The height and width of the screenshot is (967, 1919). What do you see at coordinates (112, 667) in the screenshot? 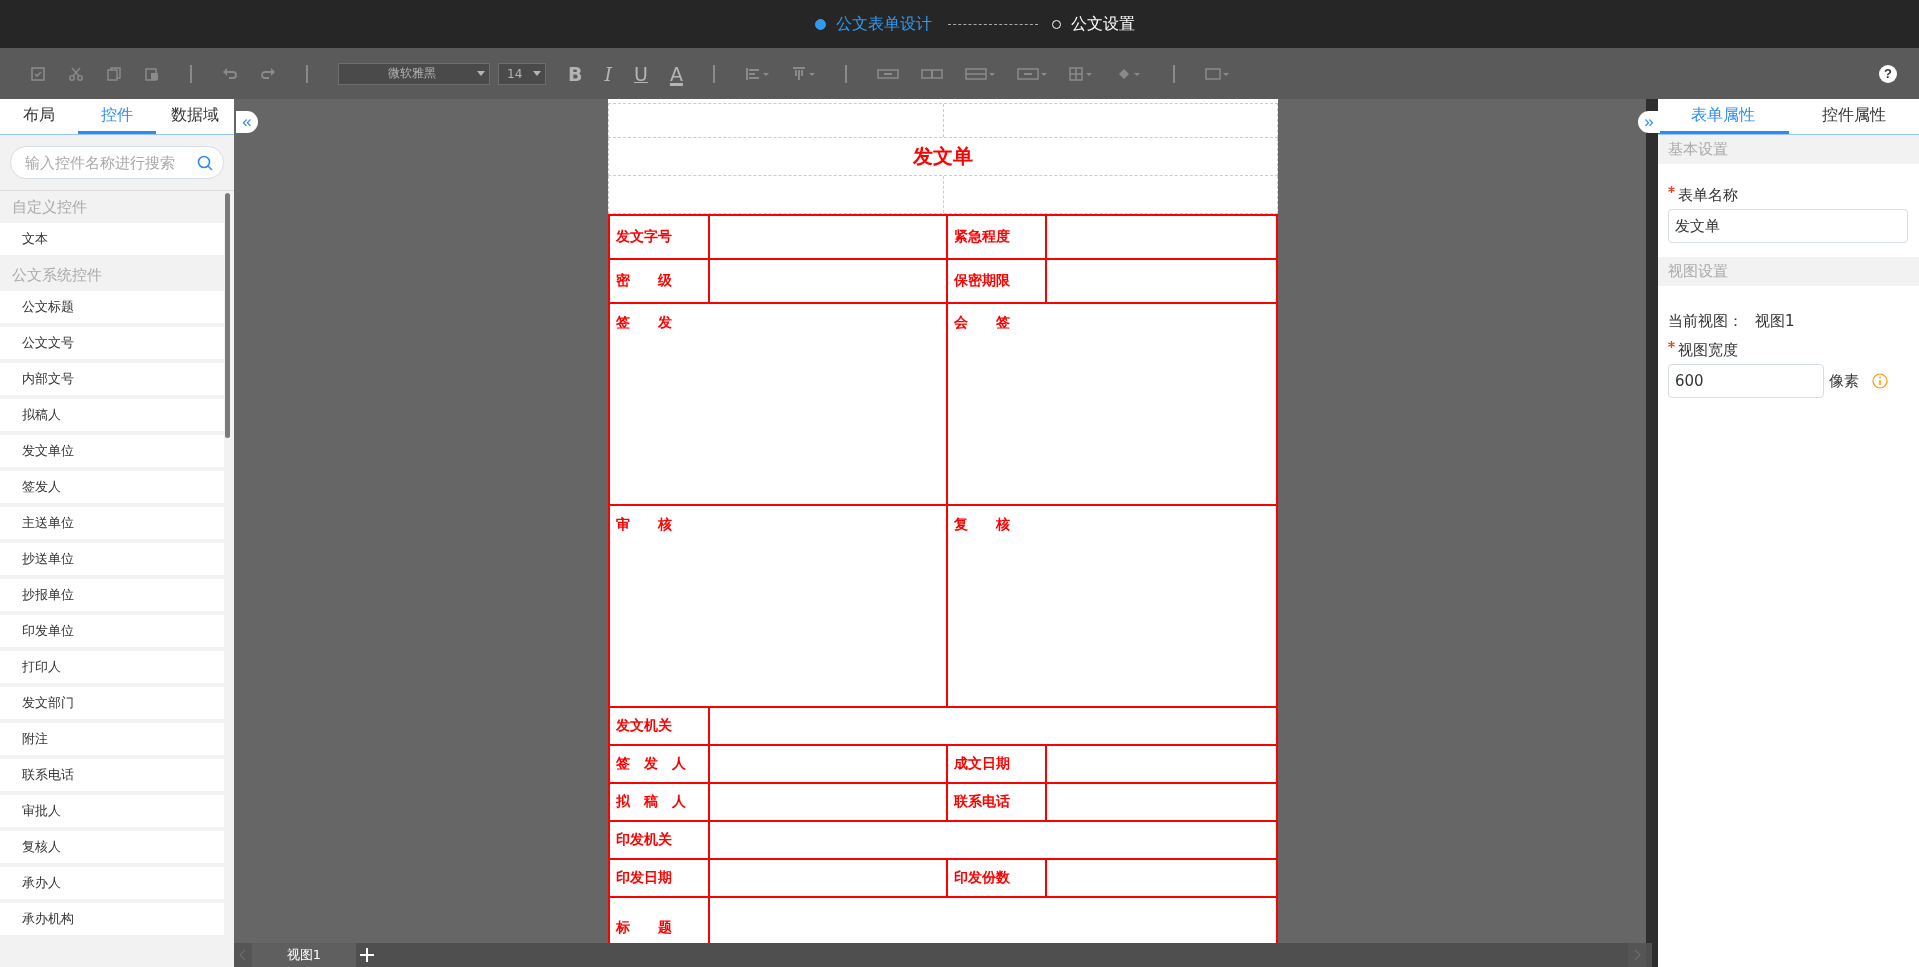
I see `control-item: 打印人` at bounding box center [112, 667].